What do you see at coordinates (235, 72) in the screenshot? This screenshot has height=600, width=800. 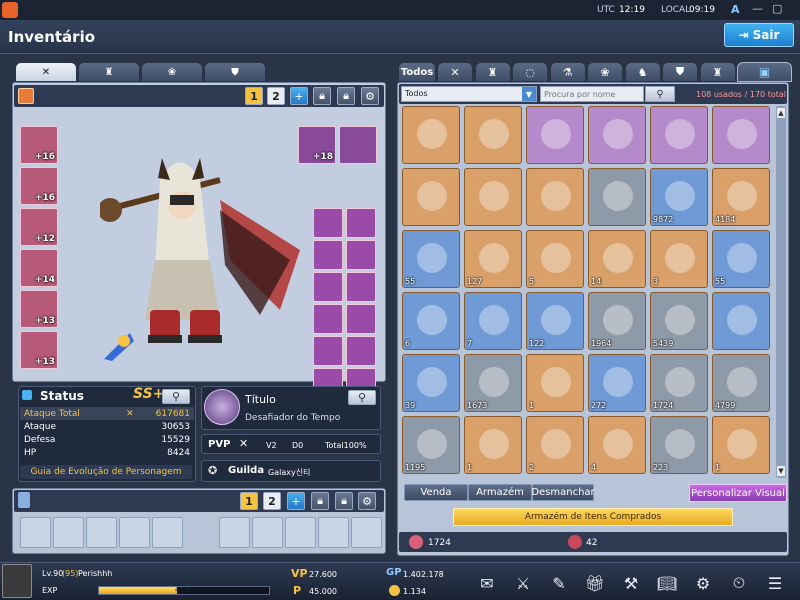 I see `equip-tab-shield: ⛊` at bounding box center [235, 72].